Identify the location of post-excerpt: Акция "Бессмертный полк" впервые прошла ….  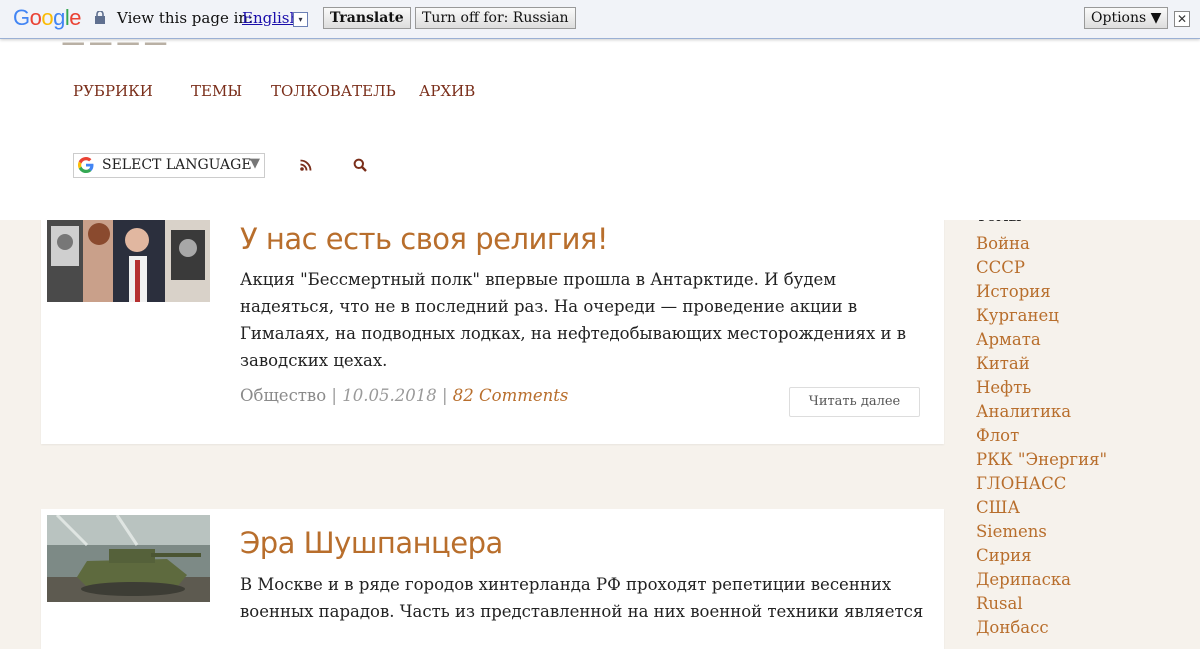
(573, 320).